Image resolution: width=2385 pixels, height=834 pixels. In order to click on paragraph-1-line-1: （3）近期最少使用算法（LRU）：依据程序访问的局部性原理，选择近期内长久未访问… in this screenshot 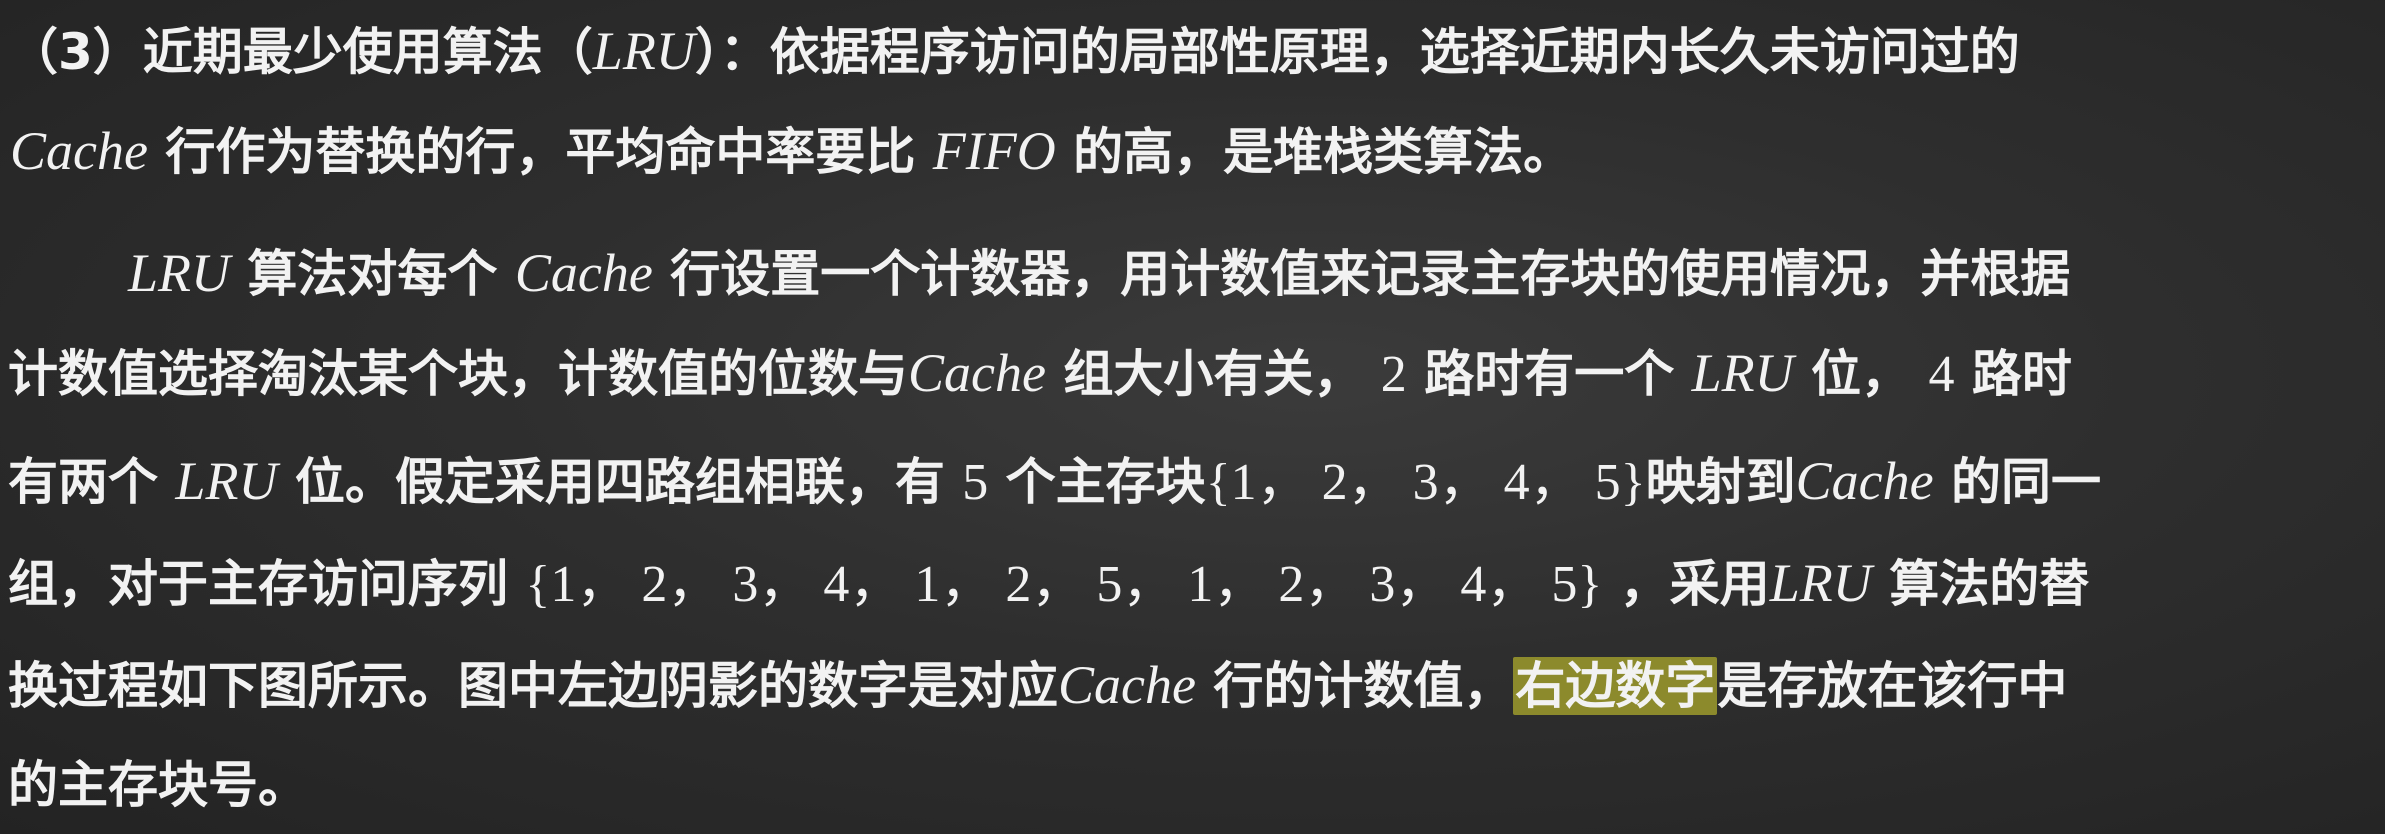, I will do `click(1014, 51)`.